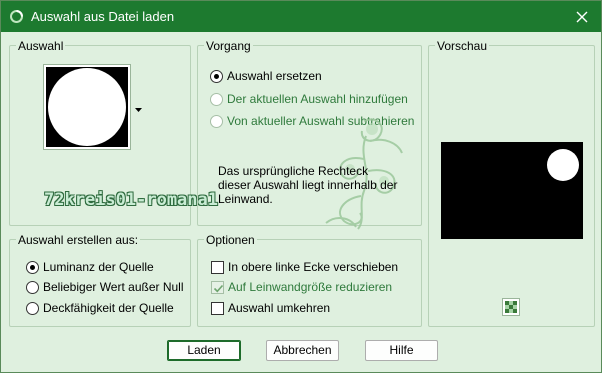 Image resolution: width=602 pixels, height=373 pixels. Describe the element at coordinates (103, 16) in the screenshot. I see `window-title: Auswahl aus Datei laden` at that location.